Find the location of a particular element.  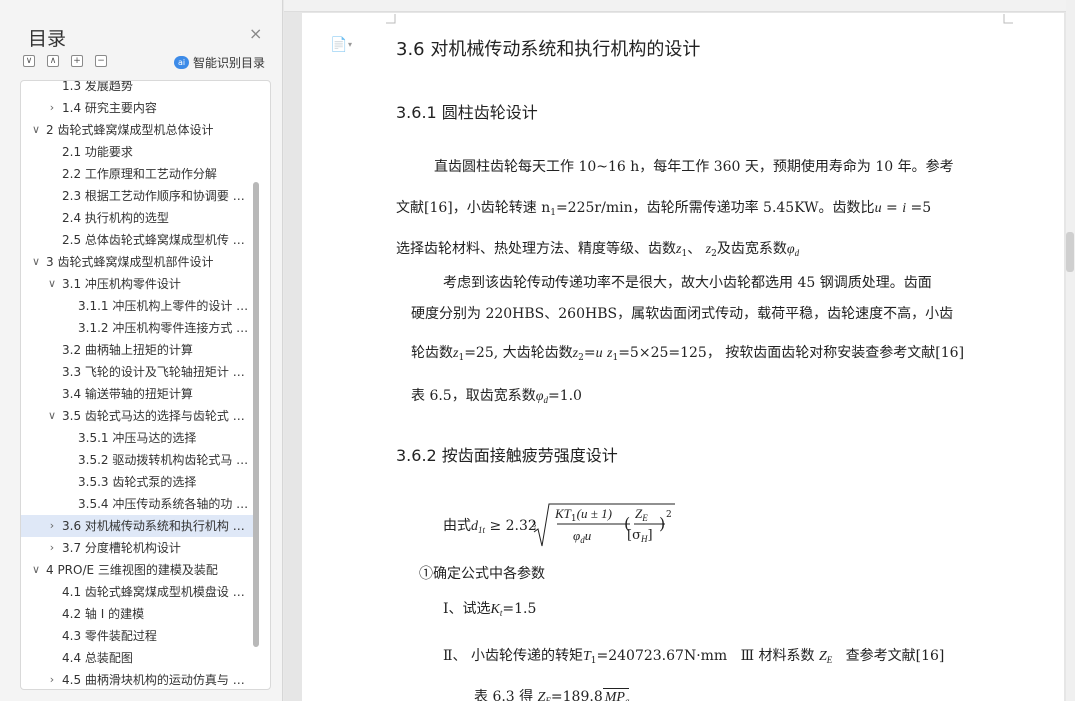

document-scrollbar-thumb is located at coordinates (1070, 252).